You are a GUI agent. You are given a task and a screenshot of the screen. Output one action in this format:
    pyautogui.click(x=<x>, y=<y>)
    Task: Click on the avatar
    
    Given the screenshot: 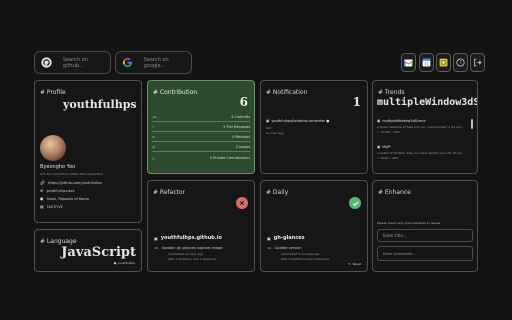 What is the action you would take?
    pyautogui.click(x=53, y=148)
    